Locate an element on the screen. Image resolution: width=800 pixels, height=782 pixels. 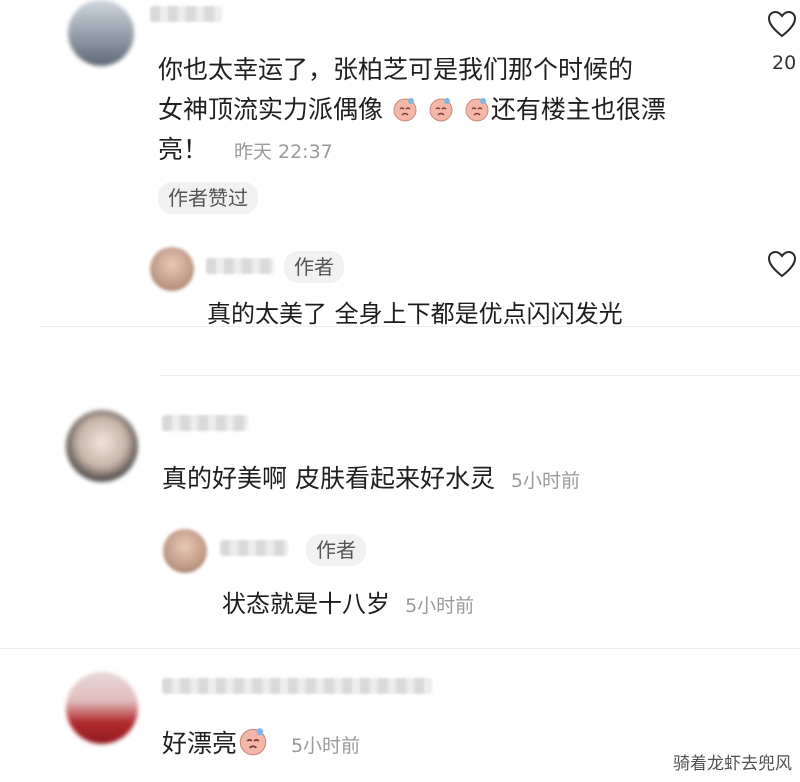
comment-time: 昨天 22:37 is located at coordinates (283, 152).